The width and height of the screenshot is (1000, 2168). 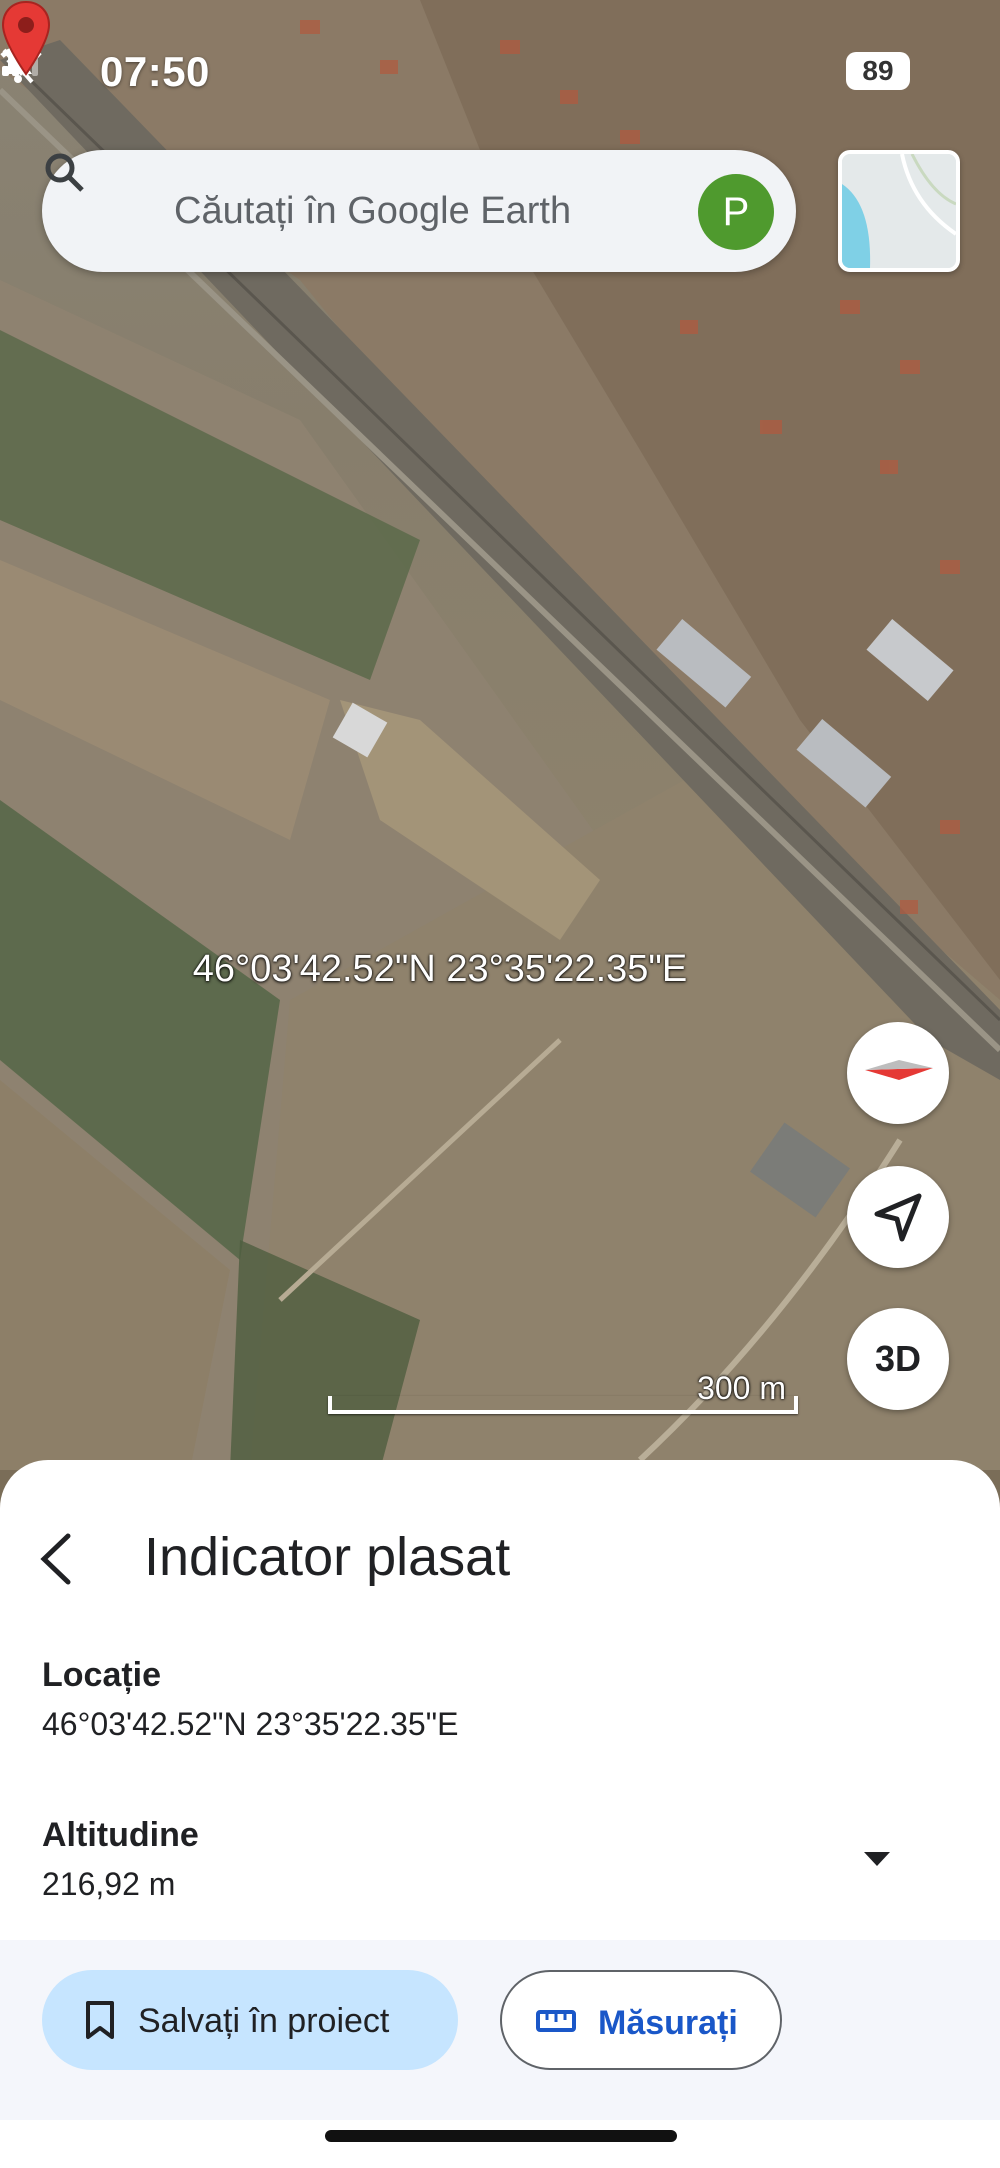 I want to click on search-placeholder: Căutați în Google Earth, so click(x=373, y=211).